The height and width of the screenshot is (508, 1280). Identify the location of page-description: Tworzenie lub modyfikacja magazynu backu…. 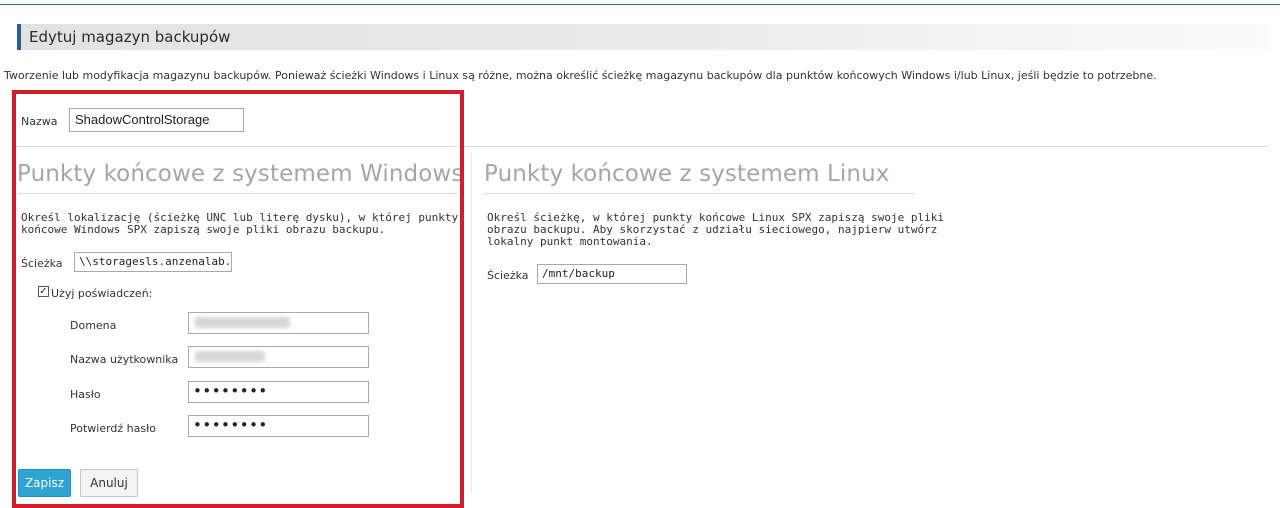
(580, 75).